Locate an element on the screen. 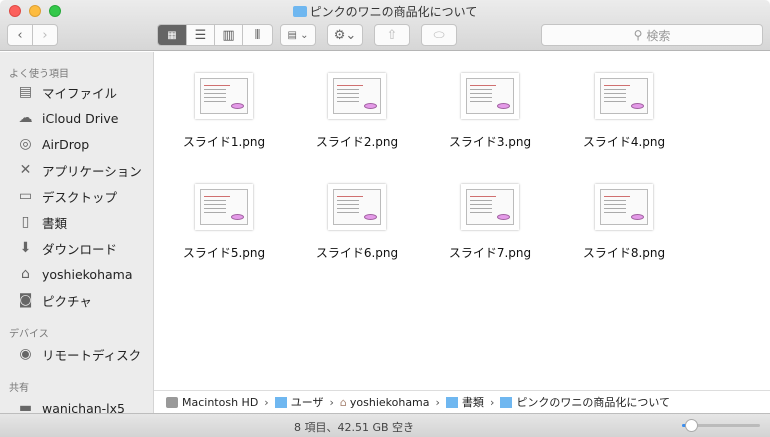 This screenshot has height=437, width=770. sidebar-item-icloud: ☁ iCloud Drive is located at coordinates (68, 118).